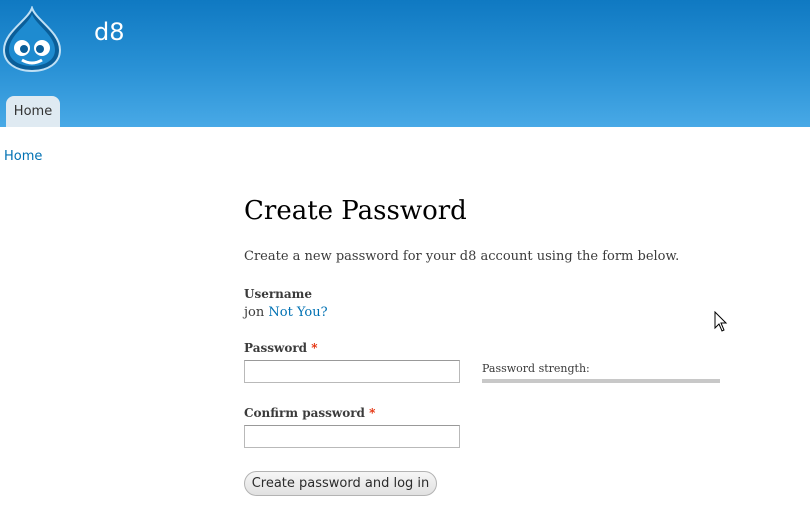 Image resolution: width=810 pixels, height=526 pixels. What do you see at coordinates (721, 321) in the screenshot?
I see `mouse-pointer-icon` at bounding box center [721, 321].